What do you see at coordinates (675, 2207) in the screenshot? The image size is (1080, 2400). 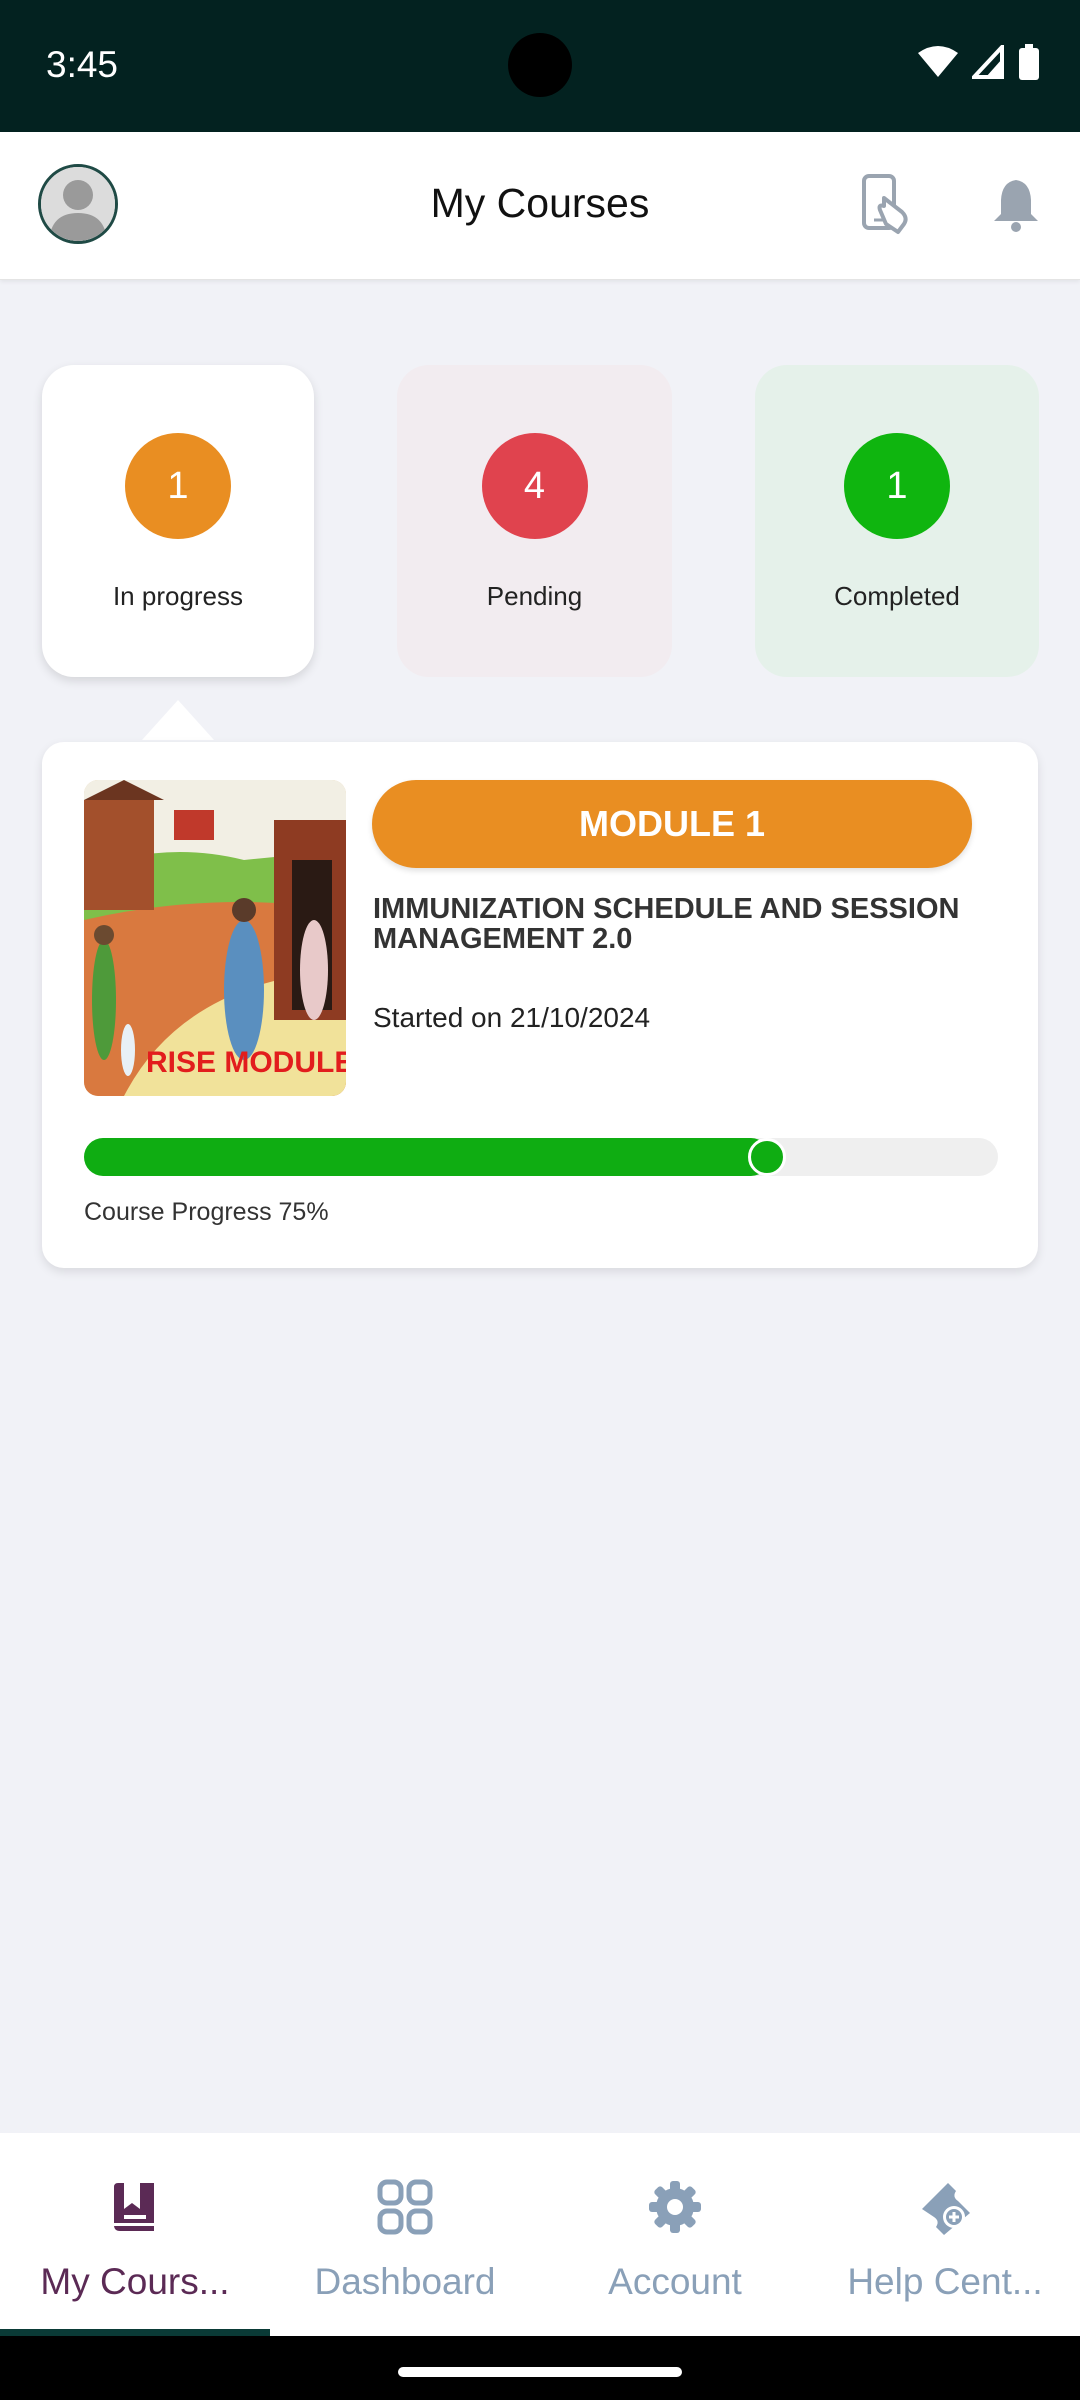 I see `gear-icon` at bounding box center [675, 2207].